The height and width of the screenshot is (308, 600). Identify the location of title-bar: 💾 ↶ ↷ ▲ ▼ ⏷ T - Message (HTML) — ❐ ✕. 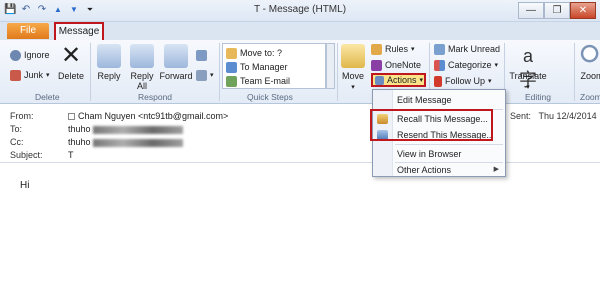
(300, 11).